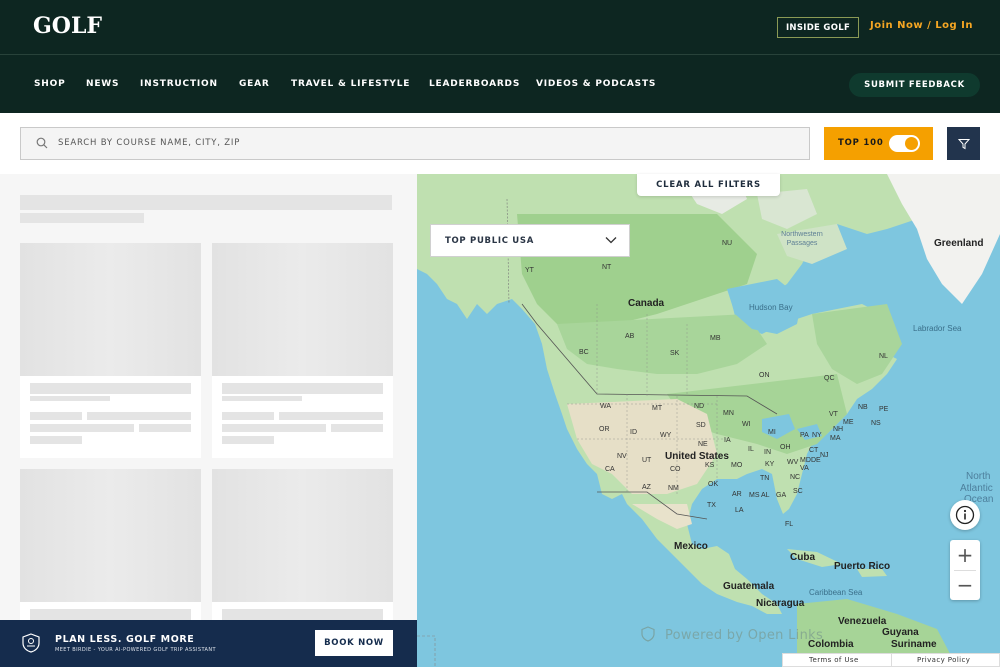  I want to click on map-label-cuba: Cuba, so click(802, 557).